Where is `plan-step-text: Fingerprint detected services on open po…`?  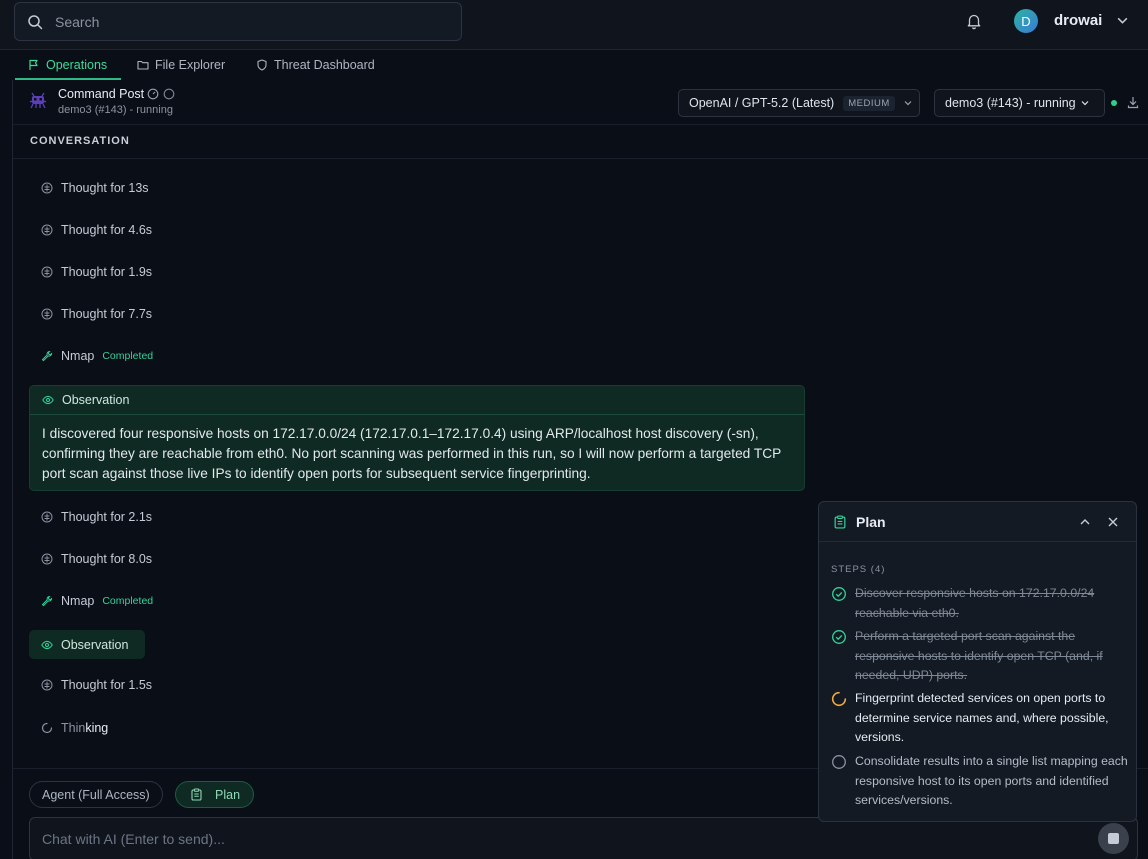
plan-step-text: Fingerprint detected services on open po… is located at coordinates (982, 717).